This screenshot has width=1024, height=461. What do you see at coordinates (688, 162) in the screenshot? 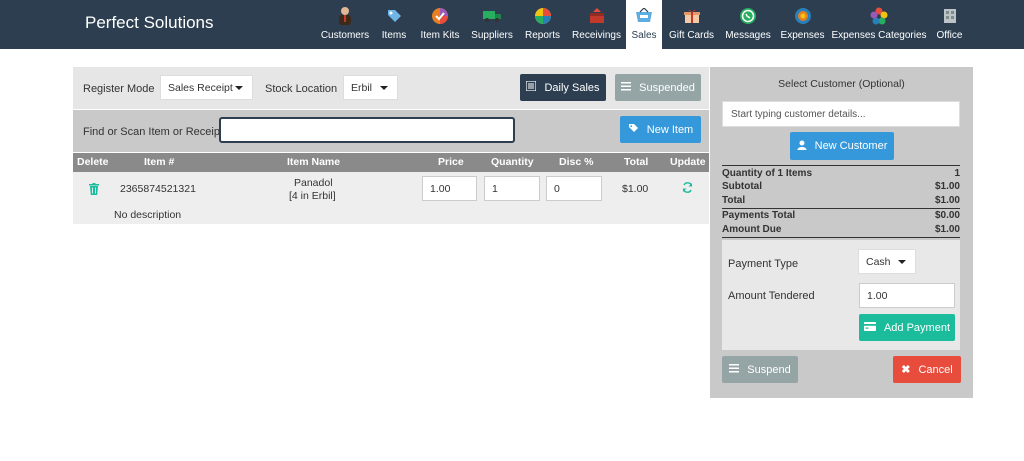
I see `header-update: Update` at bounding box center [688, 162].